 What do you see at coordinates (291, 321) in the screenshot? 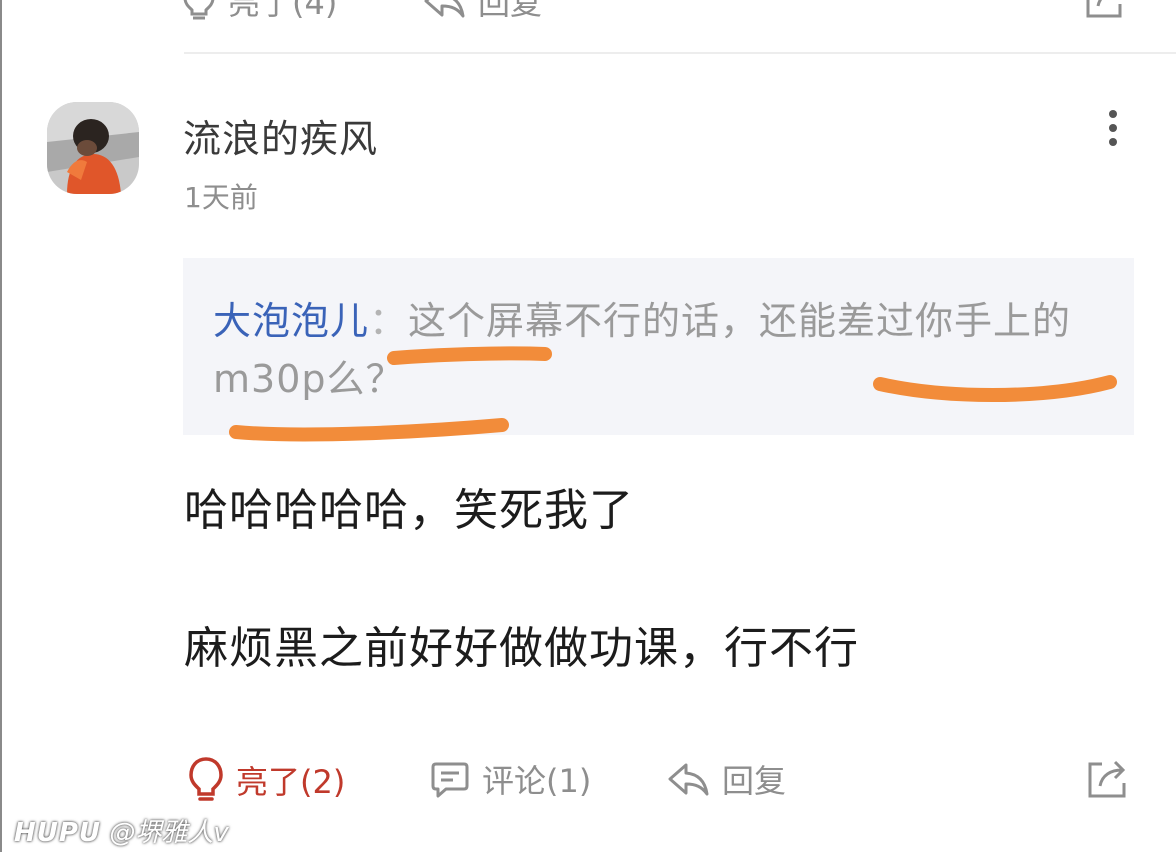
I see `quote-author: 大泡泡儿` at bounding box center [291, 321].